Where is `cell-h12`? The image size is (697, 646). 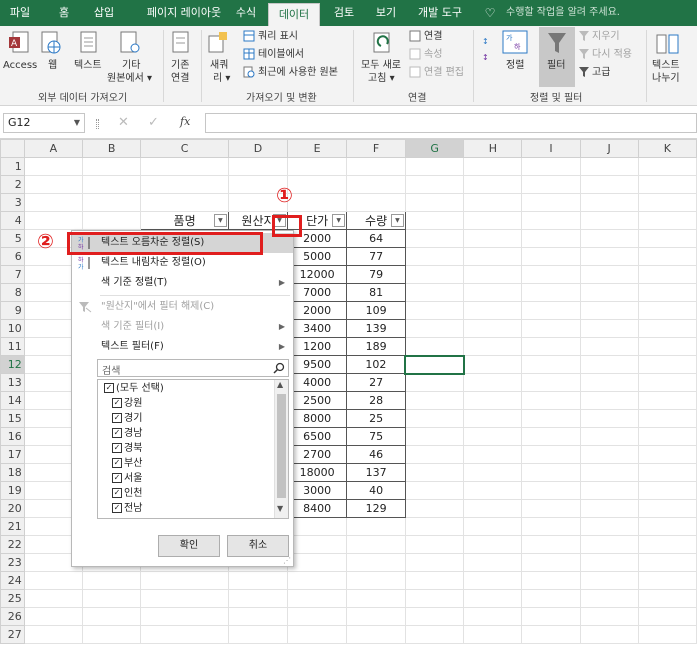 cell-h12 is located at coordinates (493, 364).